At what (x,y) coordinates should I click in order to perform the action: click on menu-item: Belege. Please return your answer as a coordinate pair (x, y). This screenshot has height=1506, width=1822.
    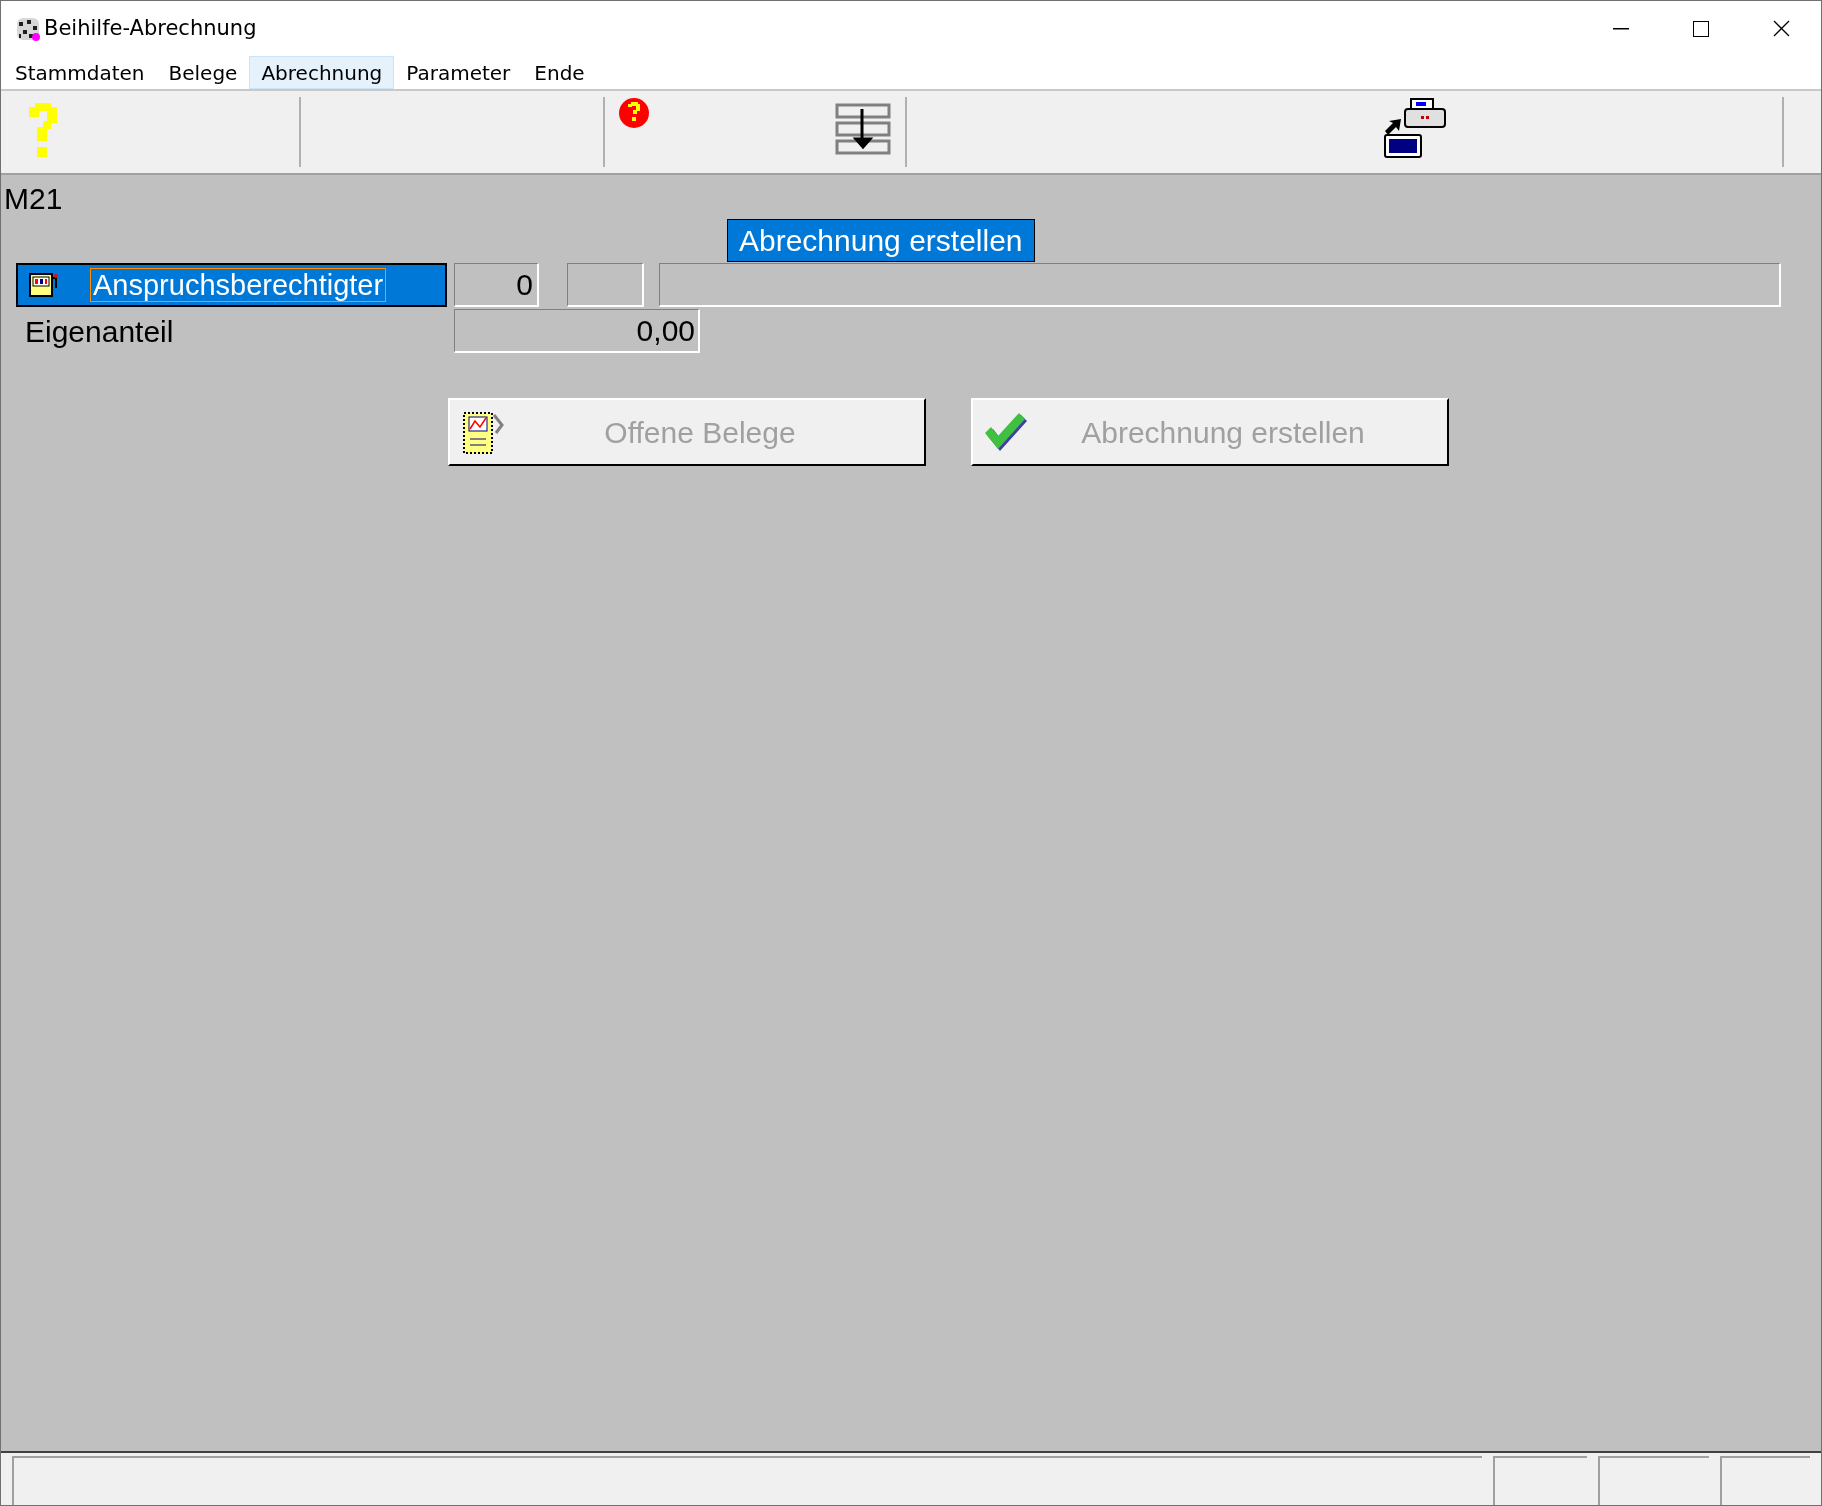
    Looking at the image, I should click on (203, 72).